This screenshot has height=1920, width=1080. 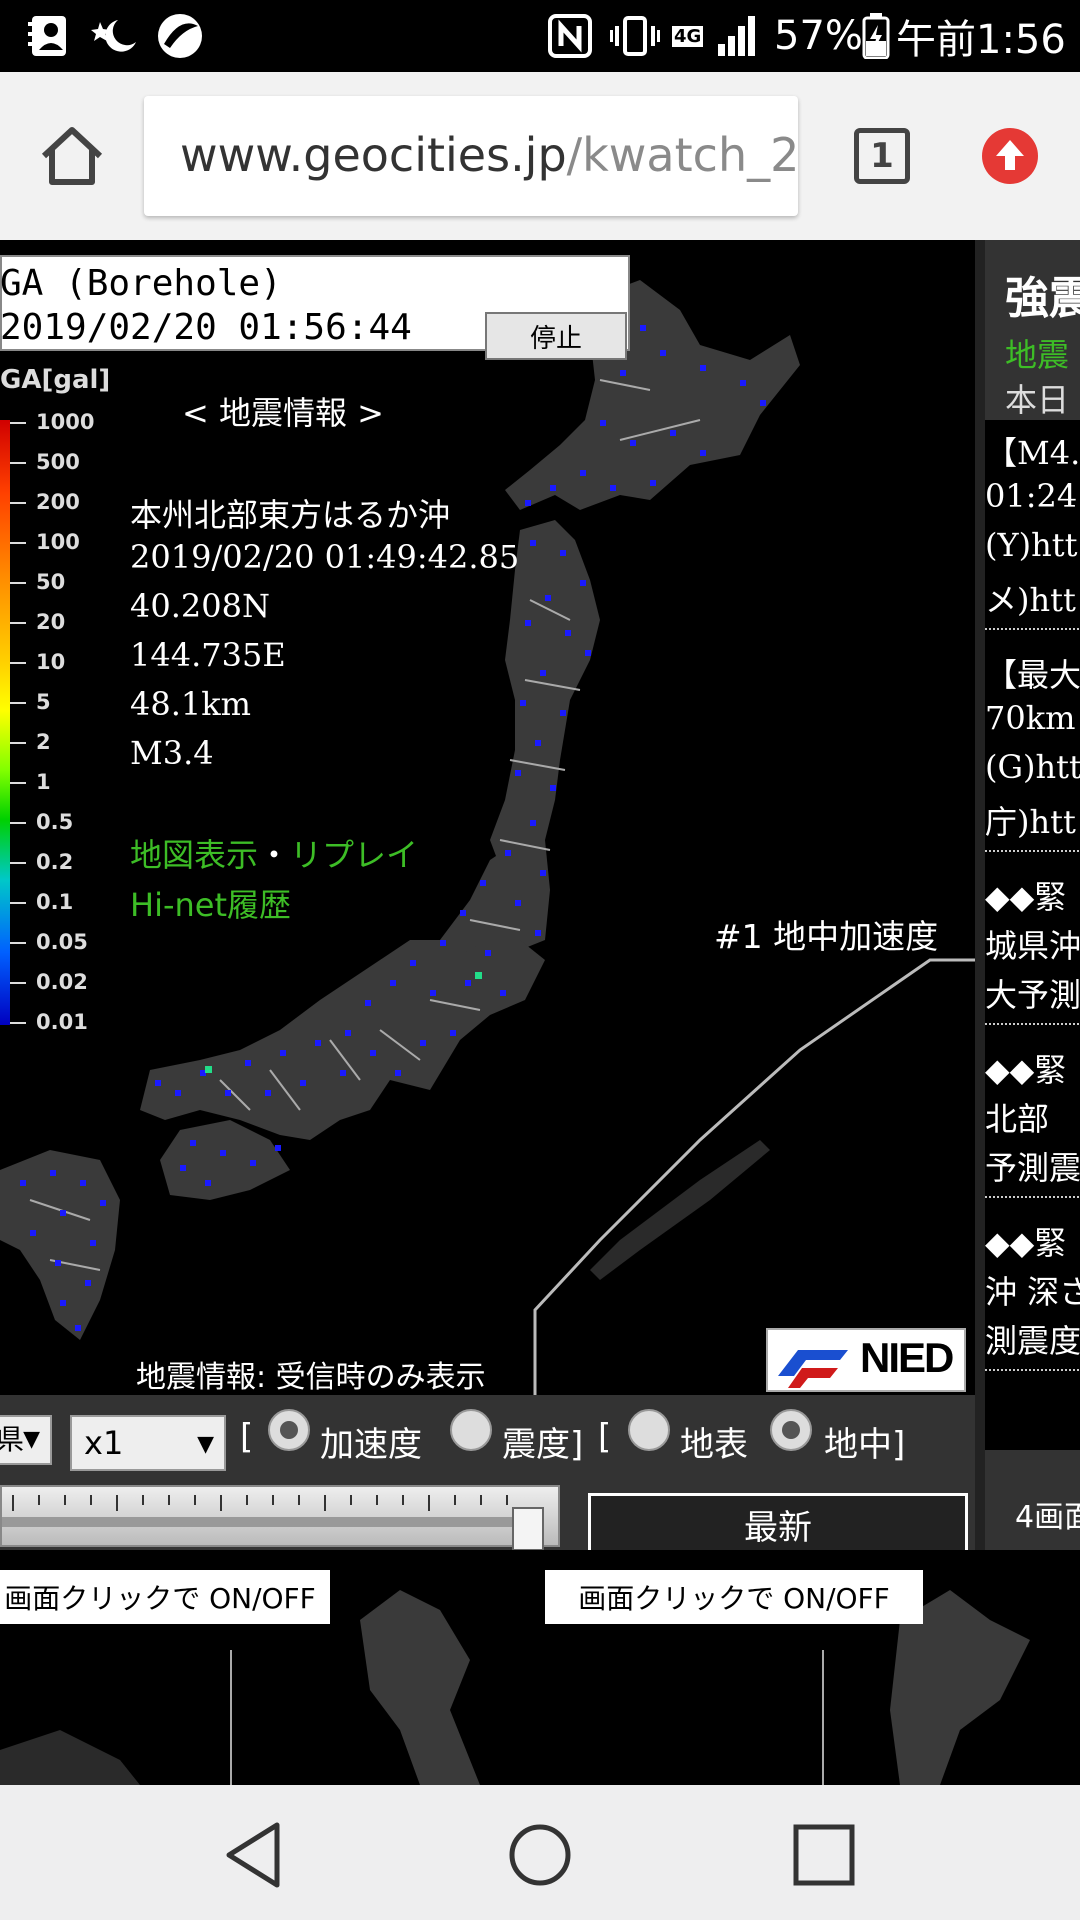 I want to click on toggle-label-left: 画面クリックで ON/OFF, so click(x=165, y=1597).